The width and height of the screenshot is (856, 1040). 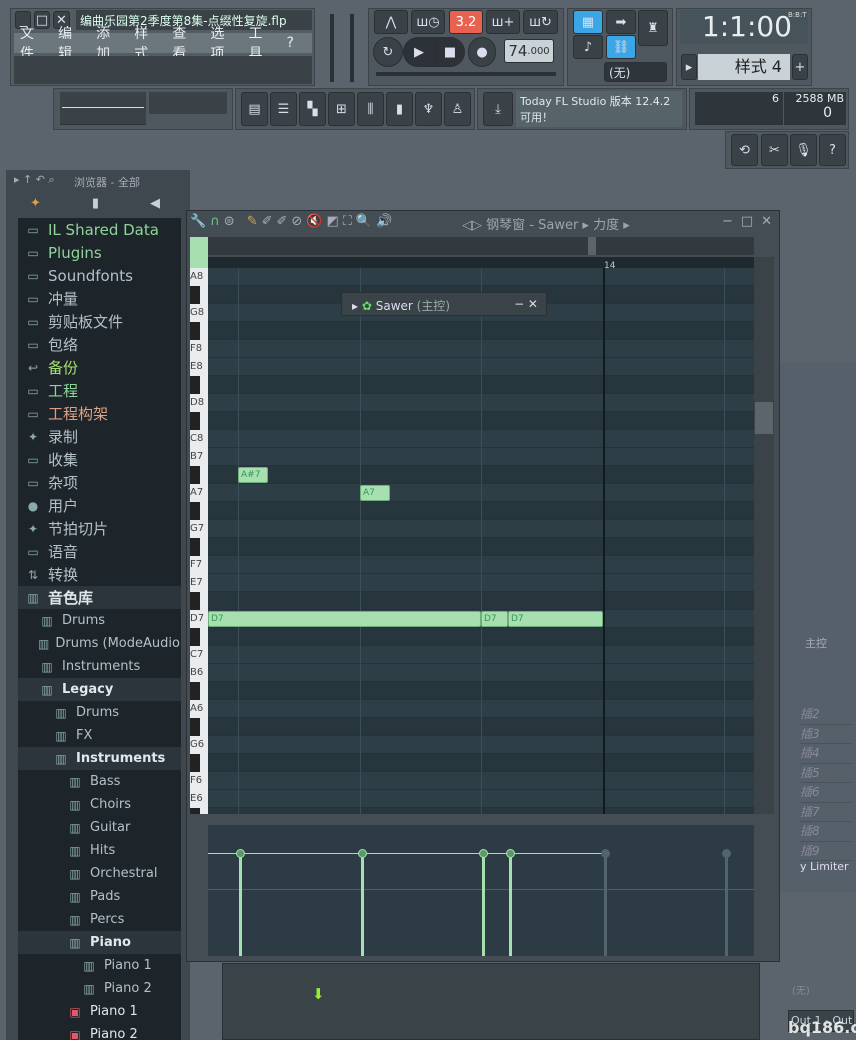 What do you see at coordinates (99, 643) in the screenshot?
I see `browser-item: ▥ Drums (ModeAudio)` at bounding box center [99, 643].